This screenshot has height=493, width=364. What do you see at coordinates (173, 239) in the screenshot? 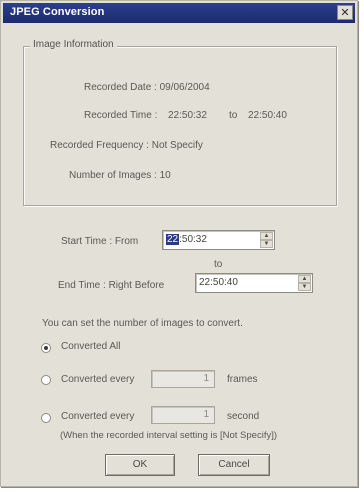
I see `start-time-hour-selected: 22` at bounding box center [173, 239].